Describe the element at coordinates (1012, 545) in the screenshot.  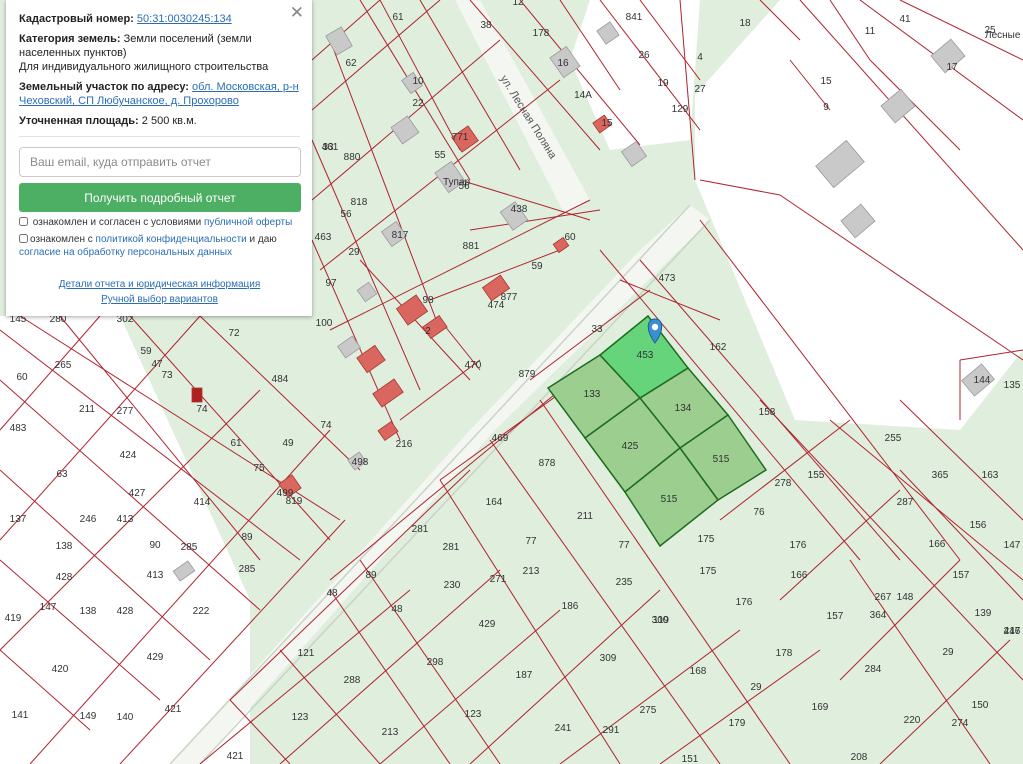
I see `parcel-number: 147` at that location.